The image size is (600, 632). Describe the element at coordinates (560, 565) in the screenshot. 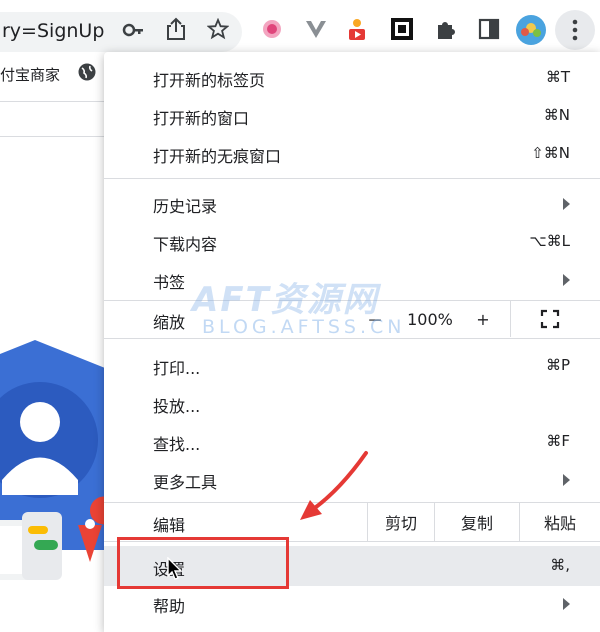

I see `menu-item-shortcut: ⌘,` at that location.